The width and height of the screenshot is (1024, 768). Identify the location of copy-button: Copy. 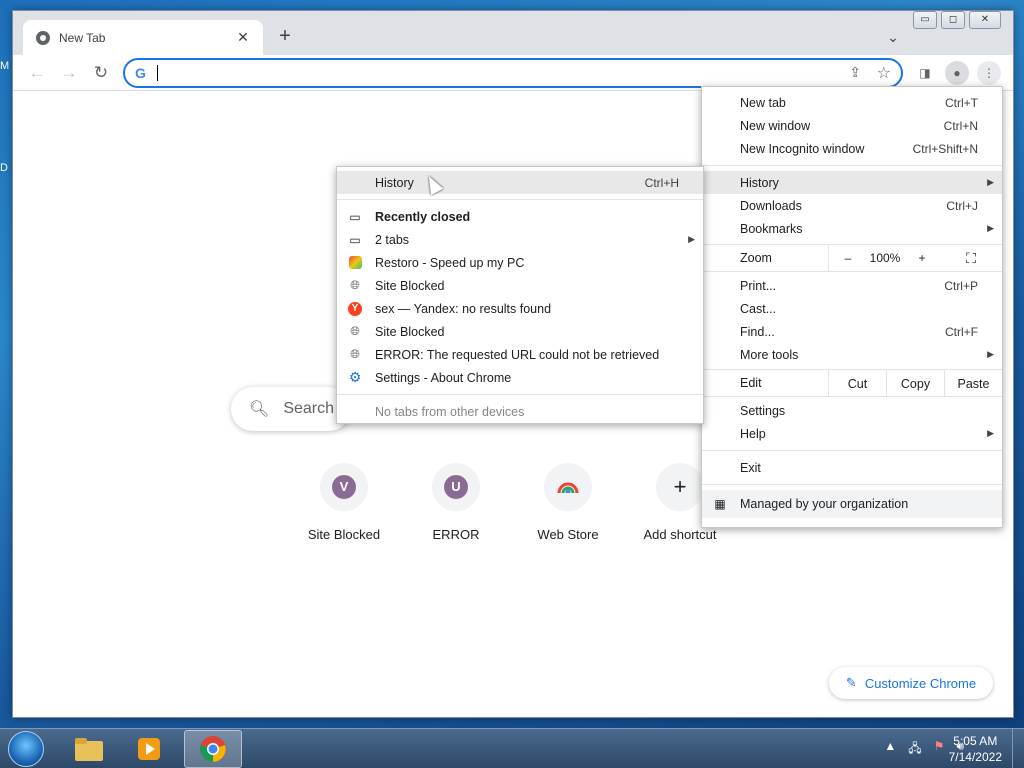
(915, 383).